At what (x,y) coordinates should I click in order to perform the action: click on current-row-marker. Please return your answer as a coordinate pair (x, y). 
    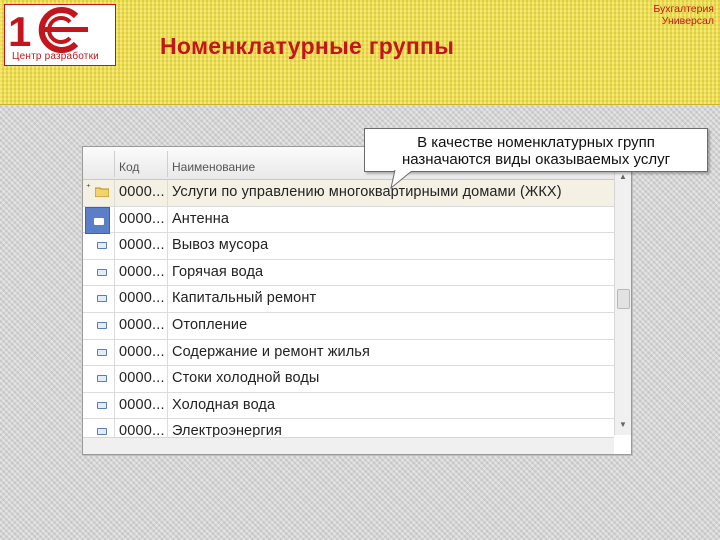
    Looking at the image, I should click on (97, 220).